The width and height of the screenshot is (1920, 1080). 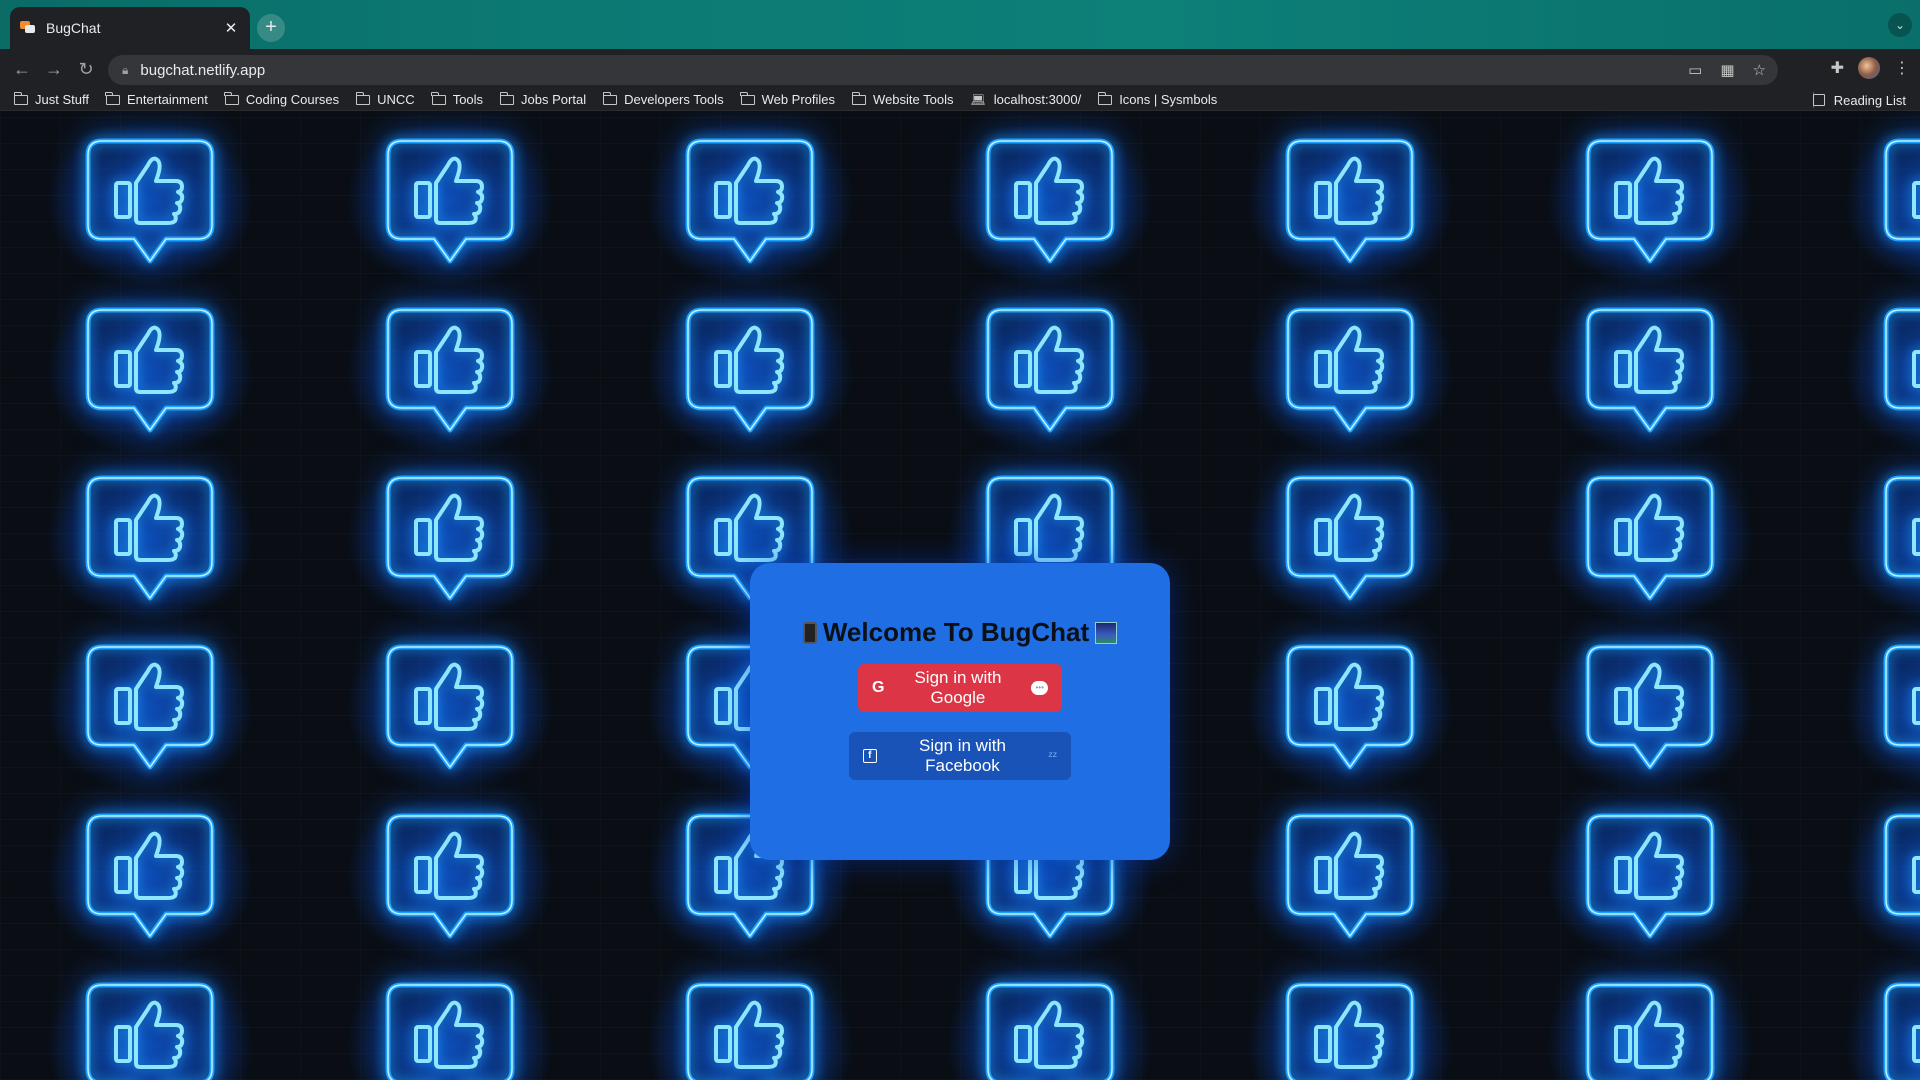 I want to click on phone-emoji-icon, so click(x=809, y=632).